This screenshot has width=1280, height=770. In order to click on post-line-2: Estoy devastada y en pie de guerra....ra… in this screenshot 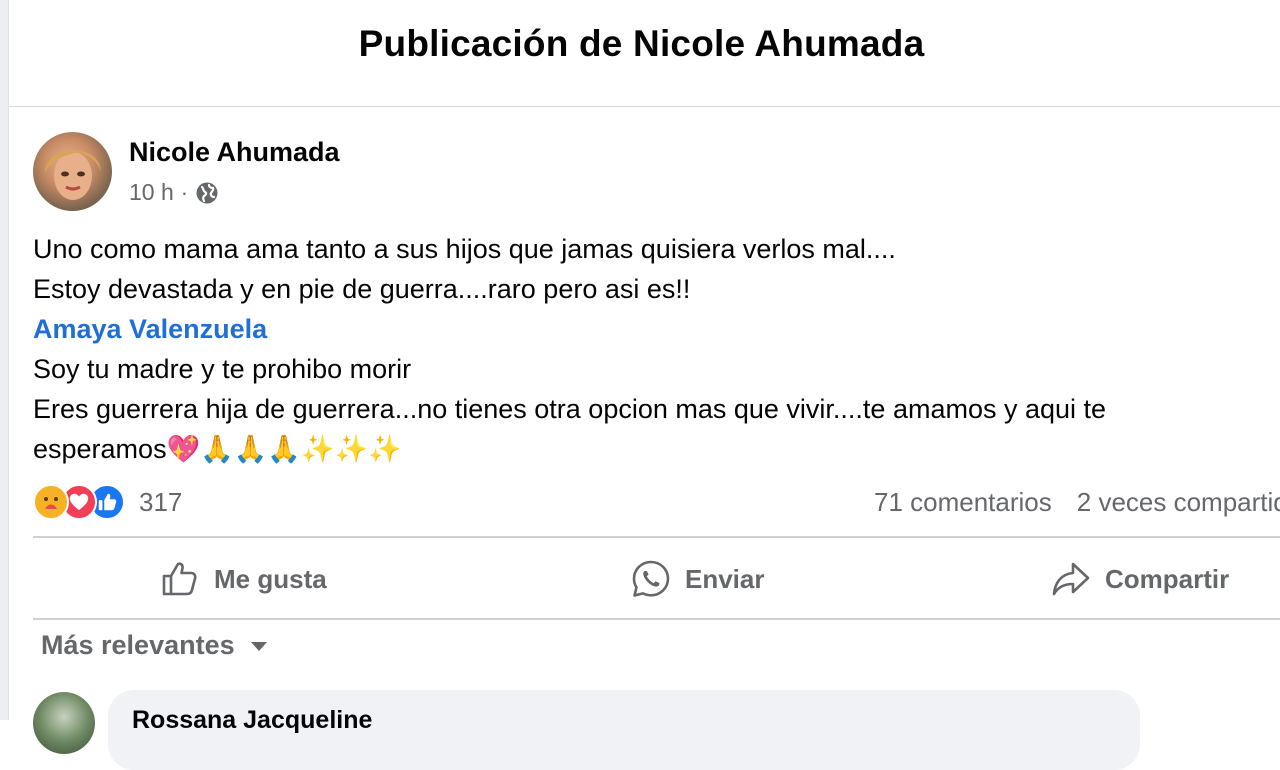, I will do `click(362, 289)`.